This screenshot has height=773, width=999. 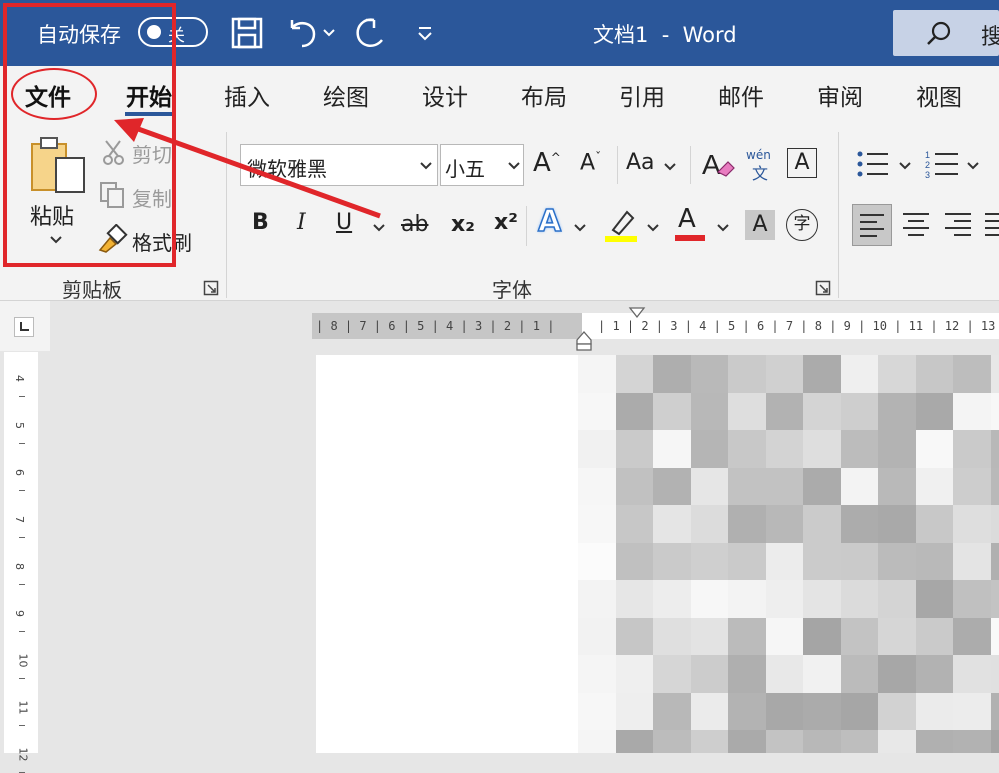 What do you see at coordinates (927, 175) in the screenshot?
I see `svg-text: 3` at bounding box center [927, 175].